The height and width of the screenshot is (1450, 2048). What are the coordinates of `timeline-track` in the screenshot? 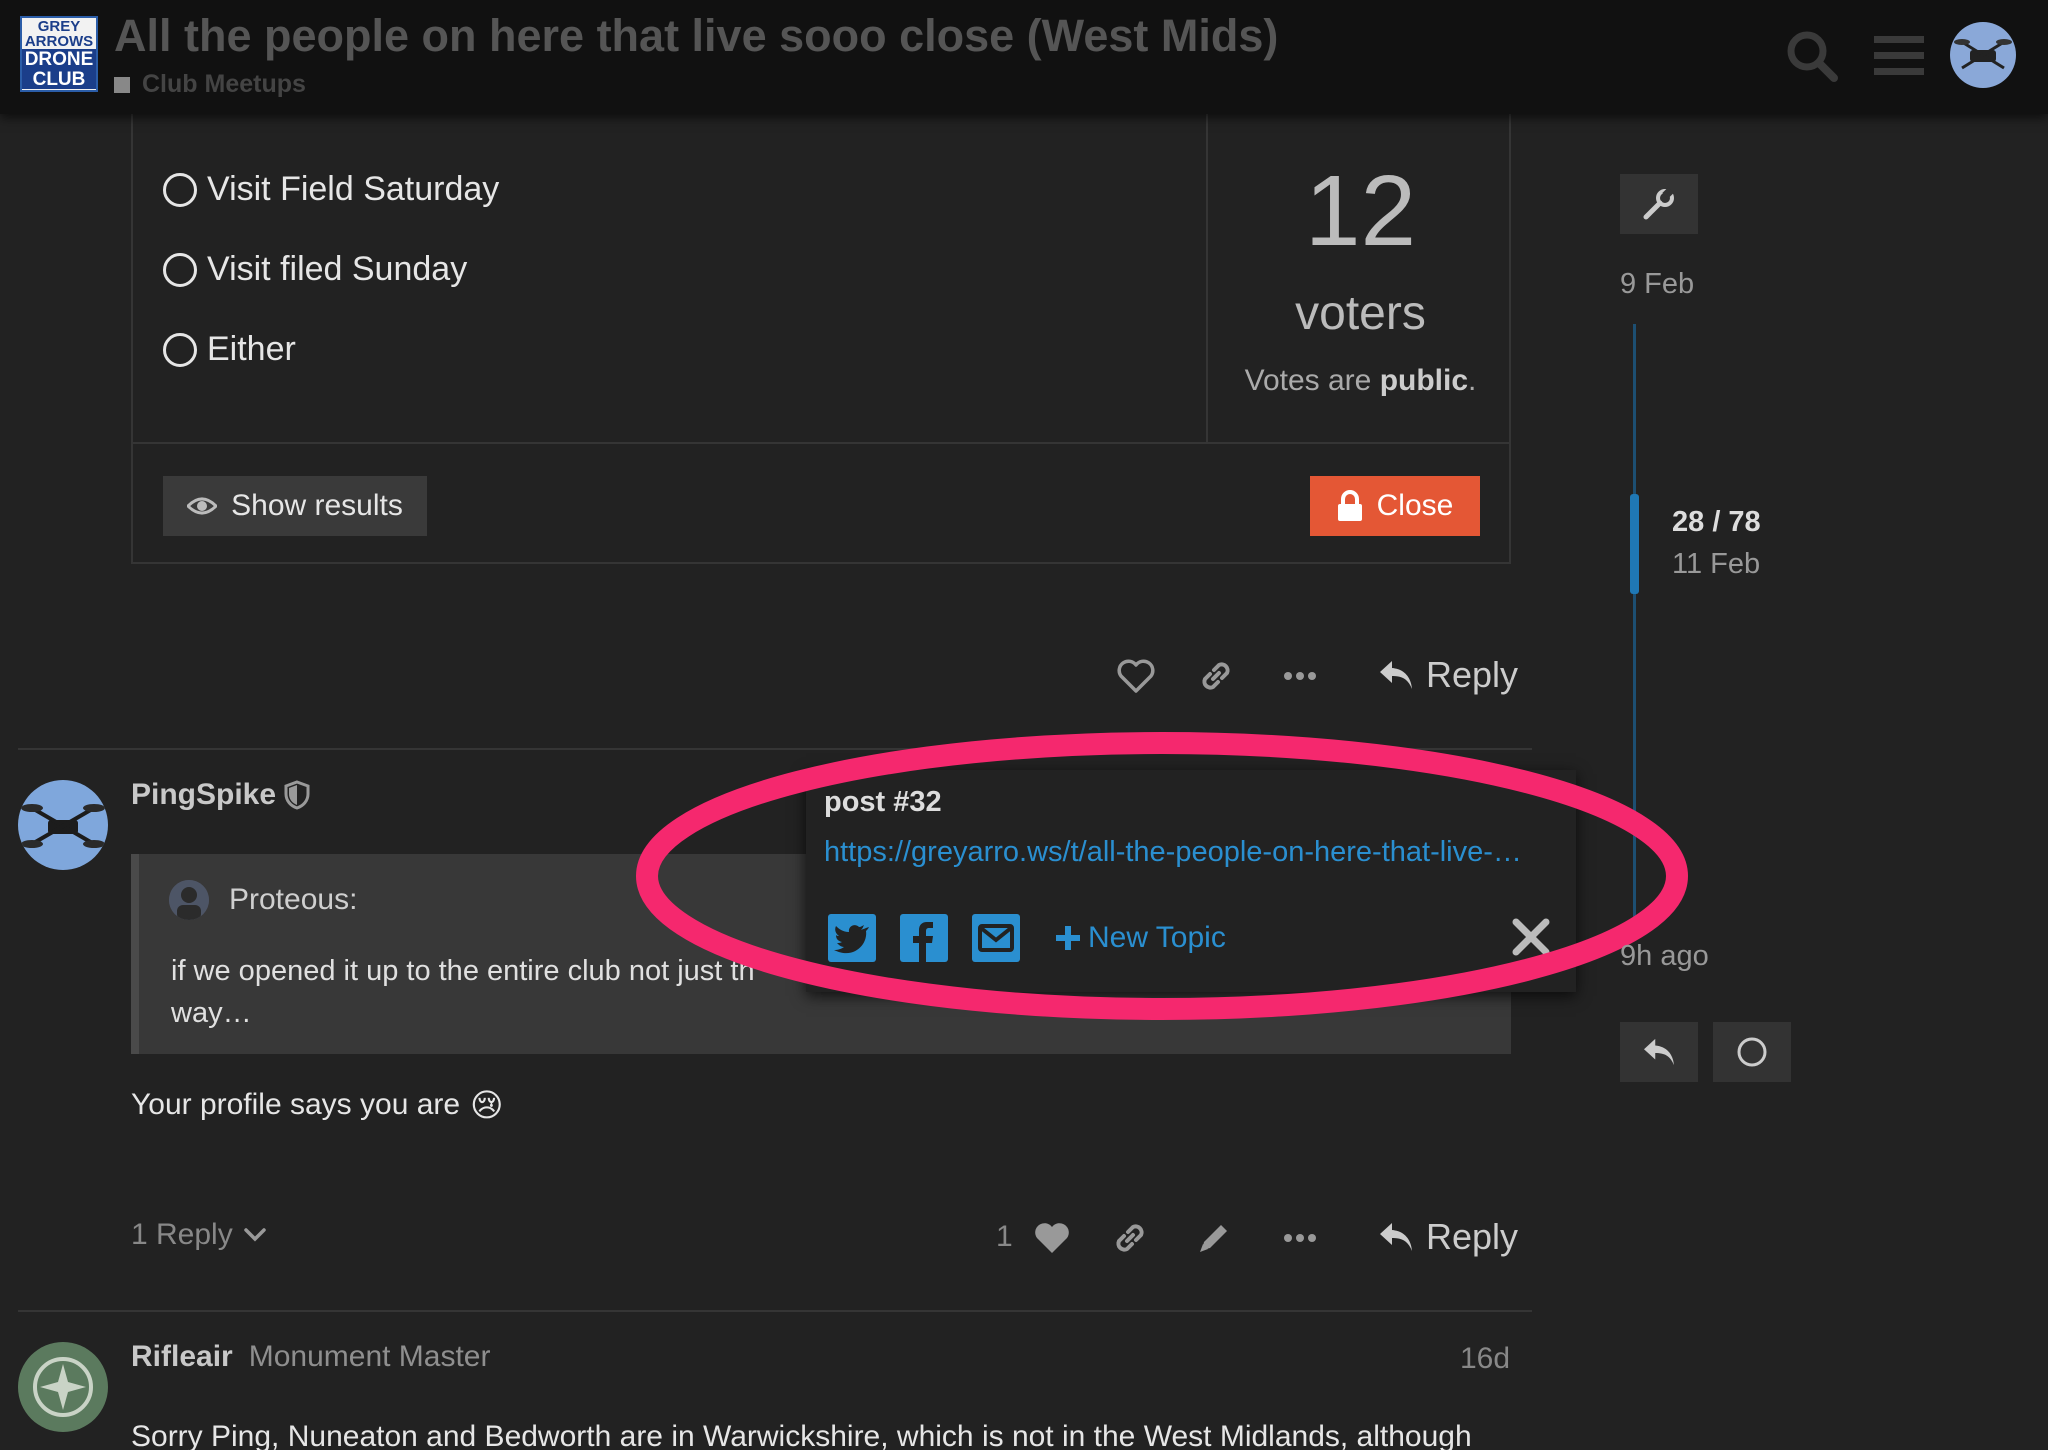 It's located at (1634, 624).